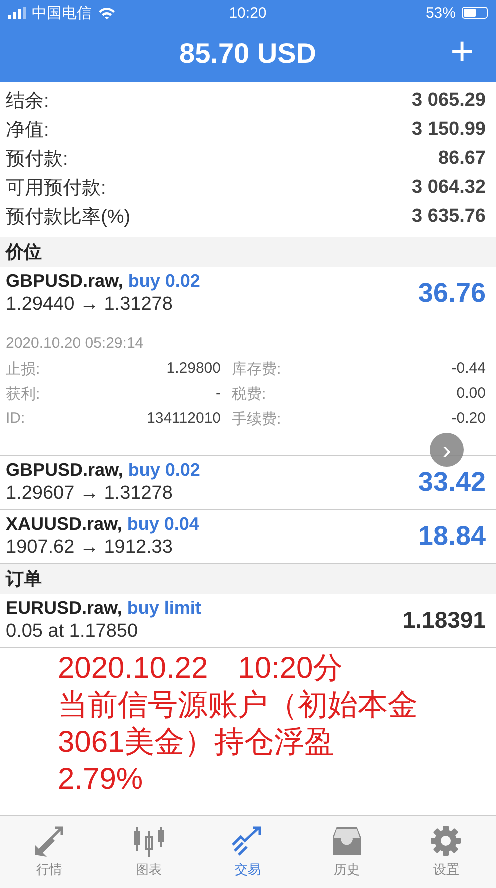 Image resolution: width=496 pixels, height=888 pixels. What do you see at coordinates (107, 13) in the screenshot?
I see `wifi-icon` at bounding box center [107, 13].